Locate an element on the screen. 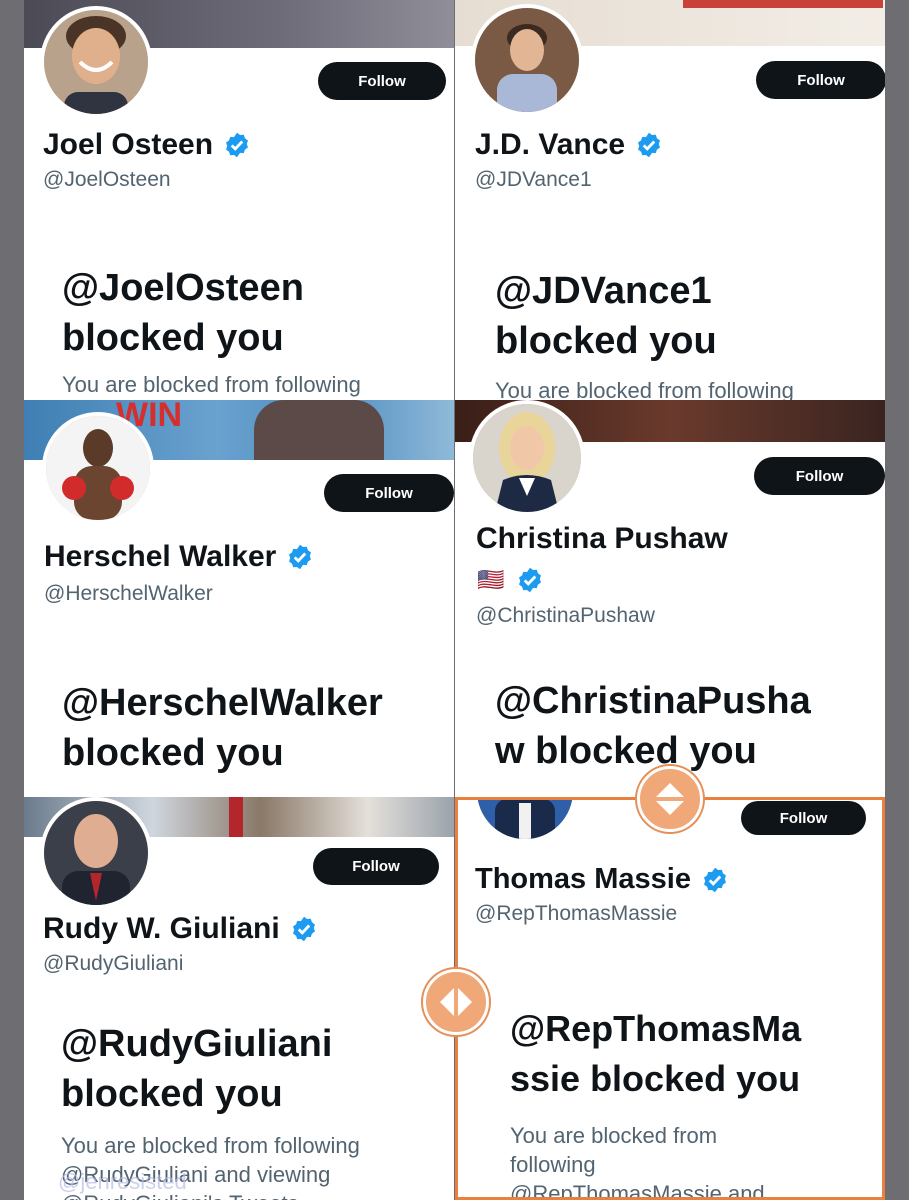 This screenshot has width=909, height=1200. vertical-resize-handle is located at coordinates (670, 799).